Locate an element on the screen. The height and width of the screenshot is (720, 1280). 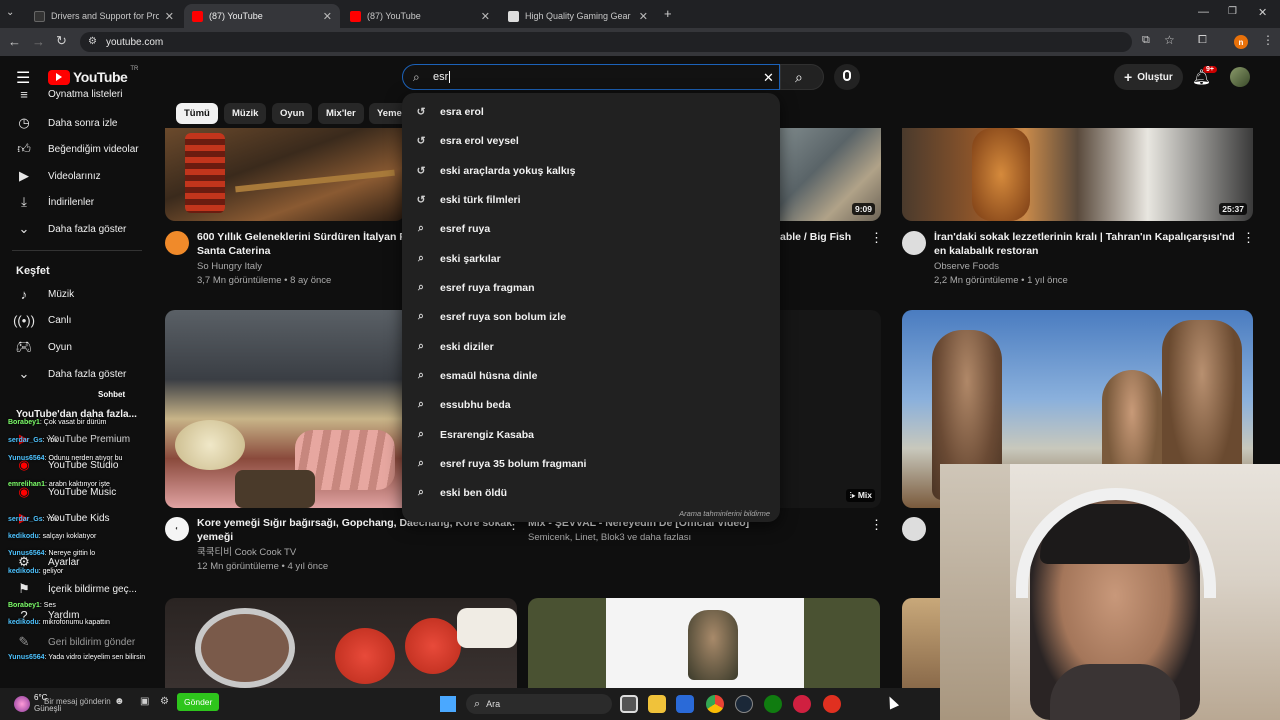
chip-food: Yeme is located at coordinates (386, 113).